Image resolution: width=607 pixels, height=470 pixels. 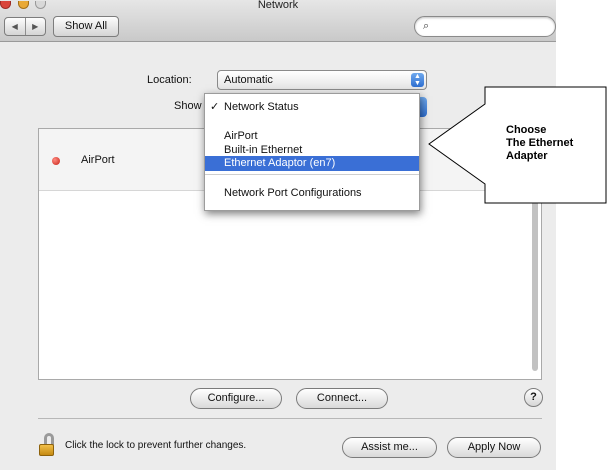 I want to click on apply-now-button: Apply Now, so click(x=494, y=447).